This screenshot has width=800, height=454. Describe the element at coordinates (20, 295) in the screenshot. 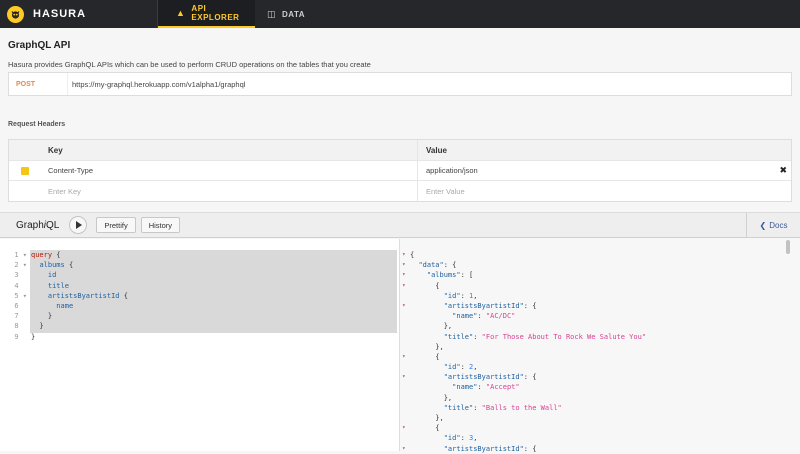

I see `line-number: 5 ▾` at that location.